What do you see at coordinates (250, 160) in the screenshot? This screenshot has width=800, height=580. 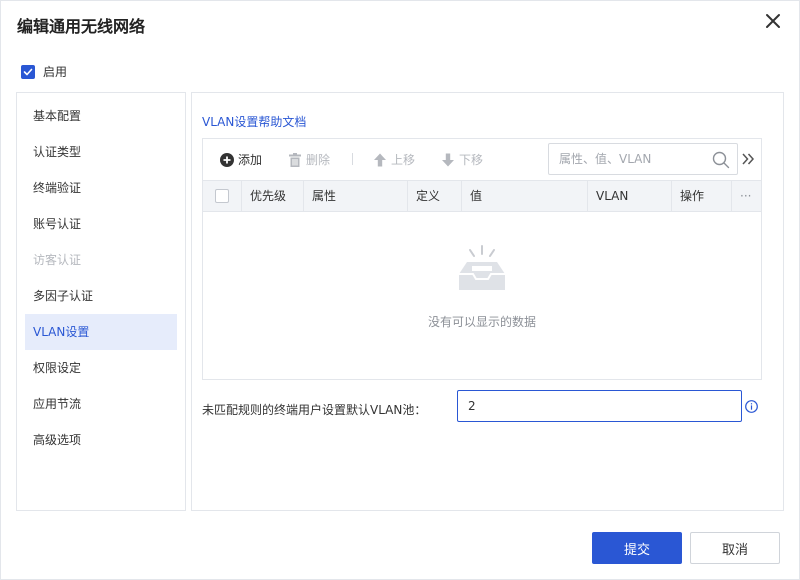 I see `add-button-label: 添加` at bounding box center [250, 160].